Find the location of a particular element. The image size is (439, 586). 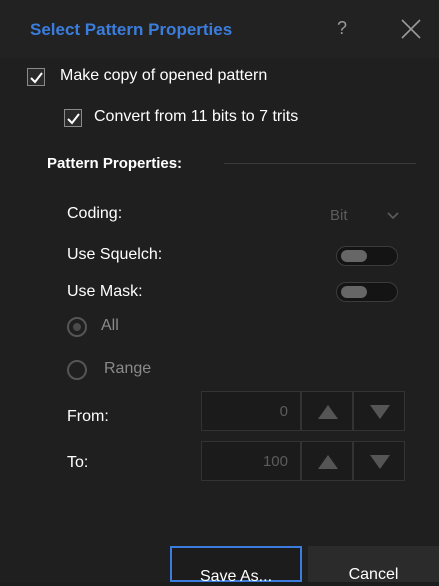

dialog-title: Select Pattern Properties is located at coordinates (131, 29).